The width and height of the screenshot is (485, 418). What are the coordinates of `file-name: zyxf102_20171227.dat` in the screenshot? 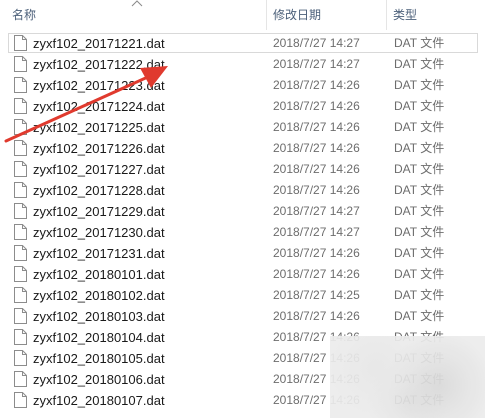 It's located at (99, 169).